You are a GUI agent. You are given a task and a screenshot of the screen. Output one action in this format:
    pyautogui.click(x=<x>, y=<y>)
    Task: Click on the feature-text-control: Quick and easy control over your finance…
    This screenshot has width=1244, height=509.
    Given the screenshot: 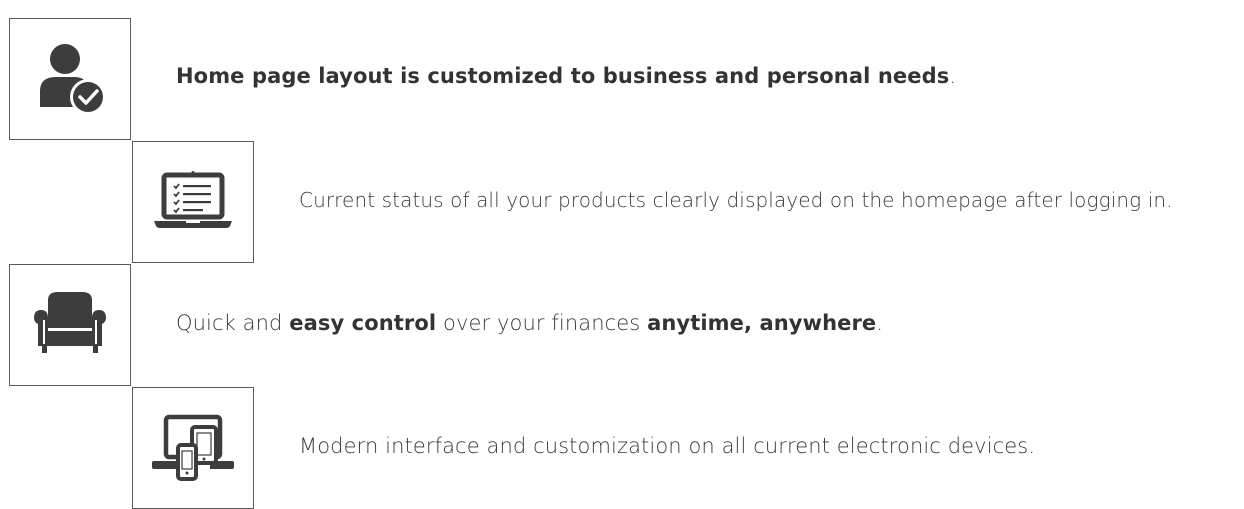 What is the action you would take?
    pyautogui.click(x=529, y=323)
    